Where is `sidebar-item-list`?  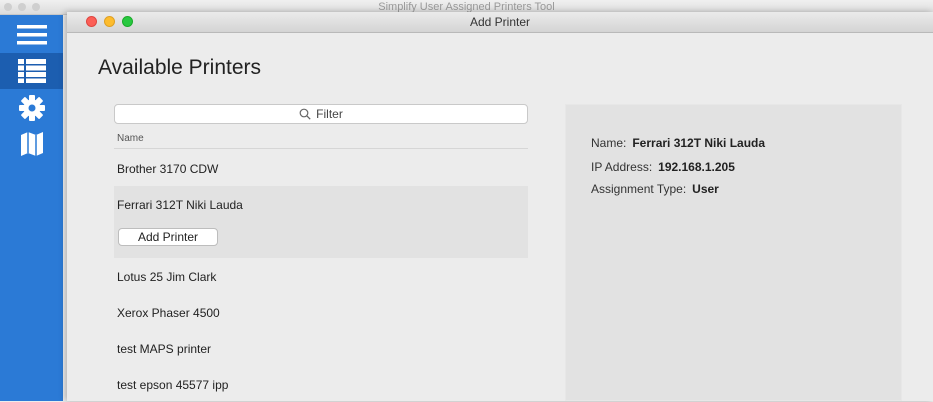 sidebar-item-list is located at coordinates (31, 71).